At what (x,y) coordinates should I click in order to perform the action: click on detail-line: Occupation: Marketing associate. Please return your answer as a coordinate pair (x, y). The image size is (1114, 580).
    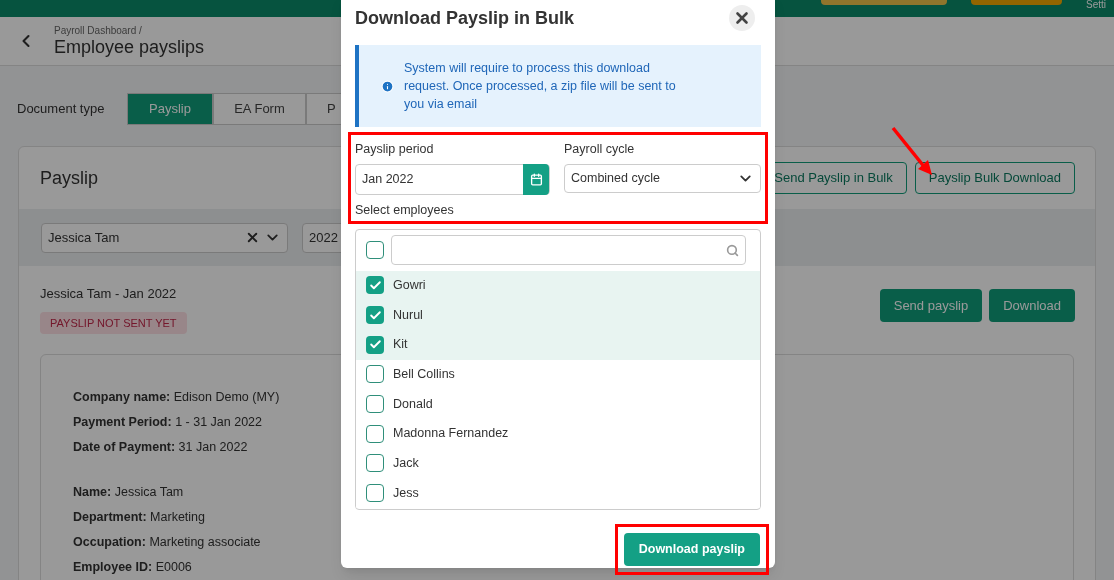
    Looking at the image, I should click on (167, 542).